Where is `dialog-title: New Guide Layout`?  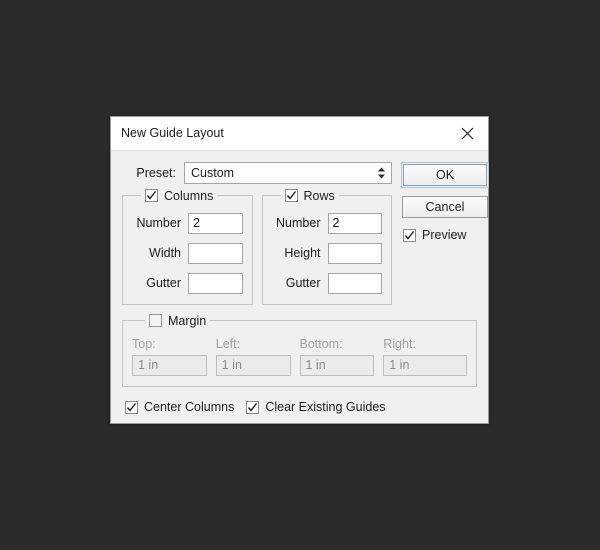 dialog-title: New Guide Layout is located at coordinates (172, 133).